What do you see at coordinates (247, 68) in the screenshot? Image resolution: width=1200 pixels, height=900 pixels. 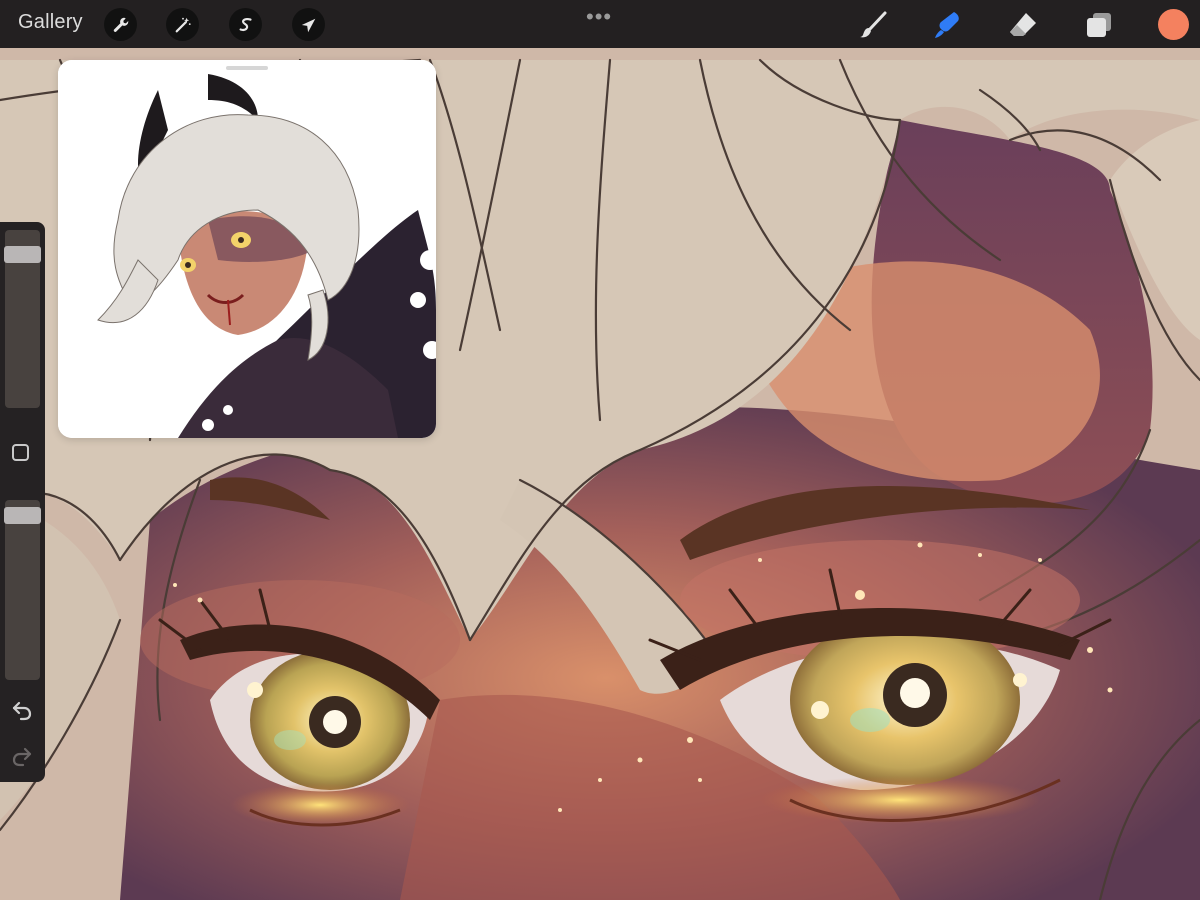 I see `reference-drag-handle` at bounding box center [247, 68].